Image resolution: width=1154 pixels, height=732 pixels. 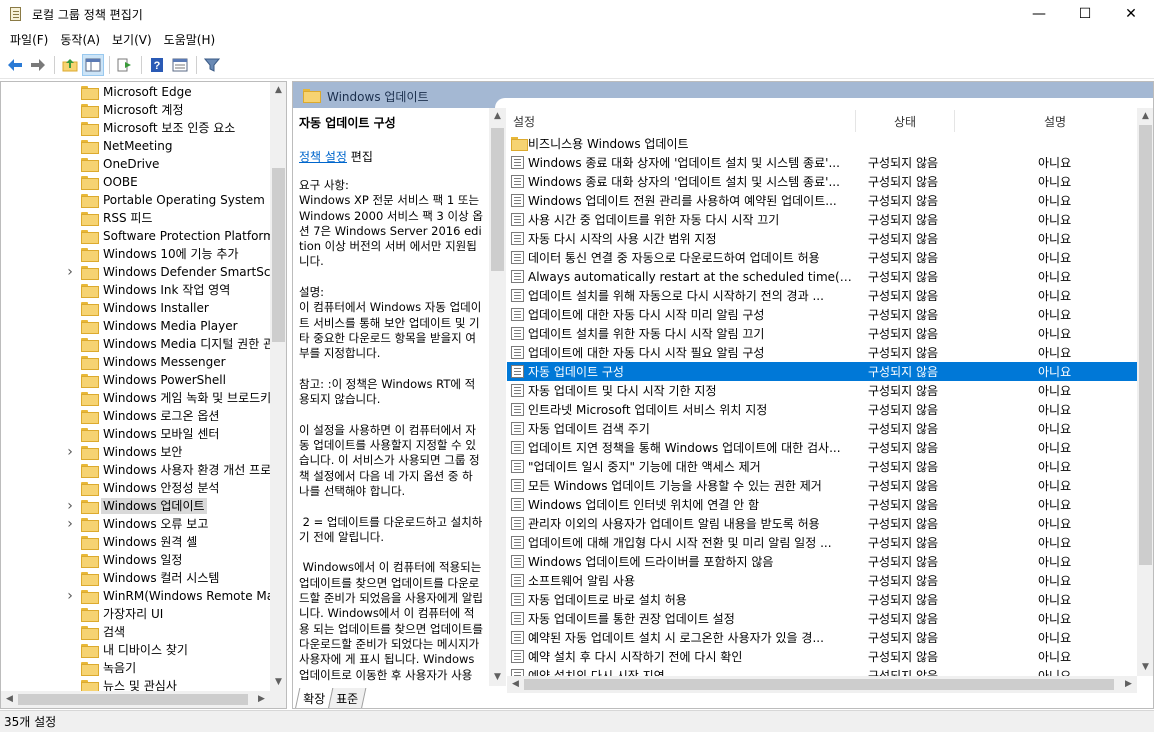 I want to click on policy-setting-row: 사용 시간 중 업데이트를 위한 자동 다시 시작 끄기 구성되지 않음 아니요, so click(x=822, y=219).